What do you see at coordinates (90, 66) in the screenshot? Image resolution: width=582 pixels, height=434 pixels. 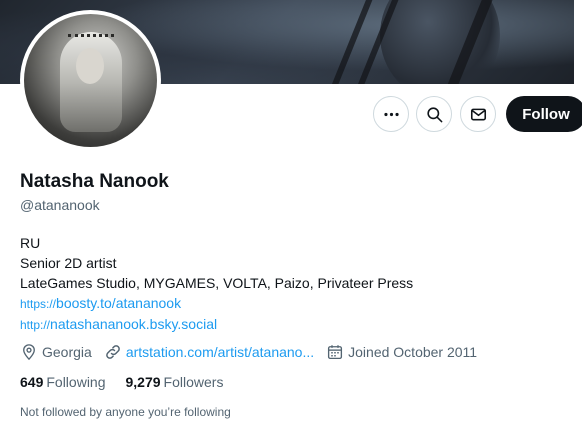 I see `avatar-face` at bounding box center [90, 66].